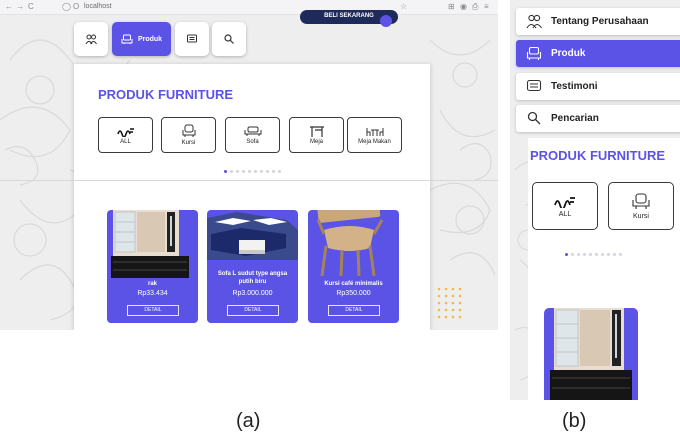 This screenshot has width=680, height=441. Describe the element at coordinates (316, 131) in the screenshot. I see `table-icon` at that location.